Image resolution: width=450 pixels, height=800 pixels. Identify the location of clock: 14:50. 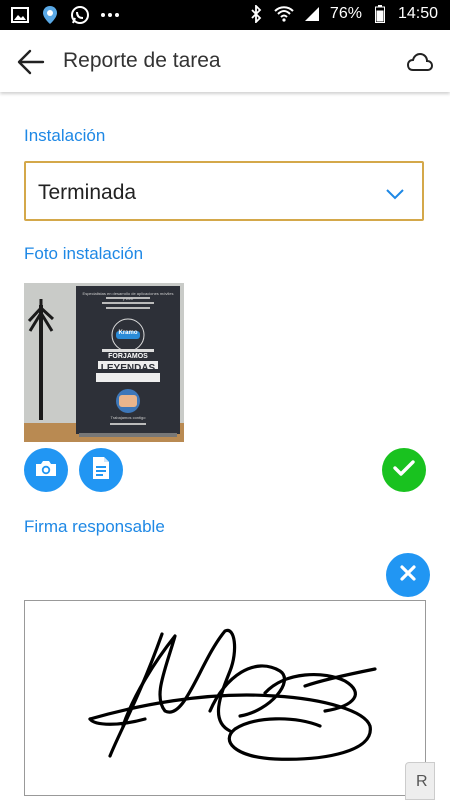
(417, 13).